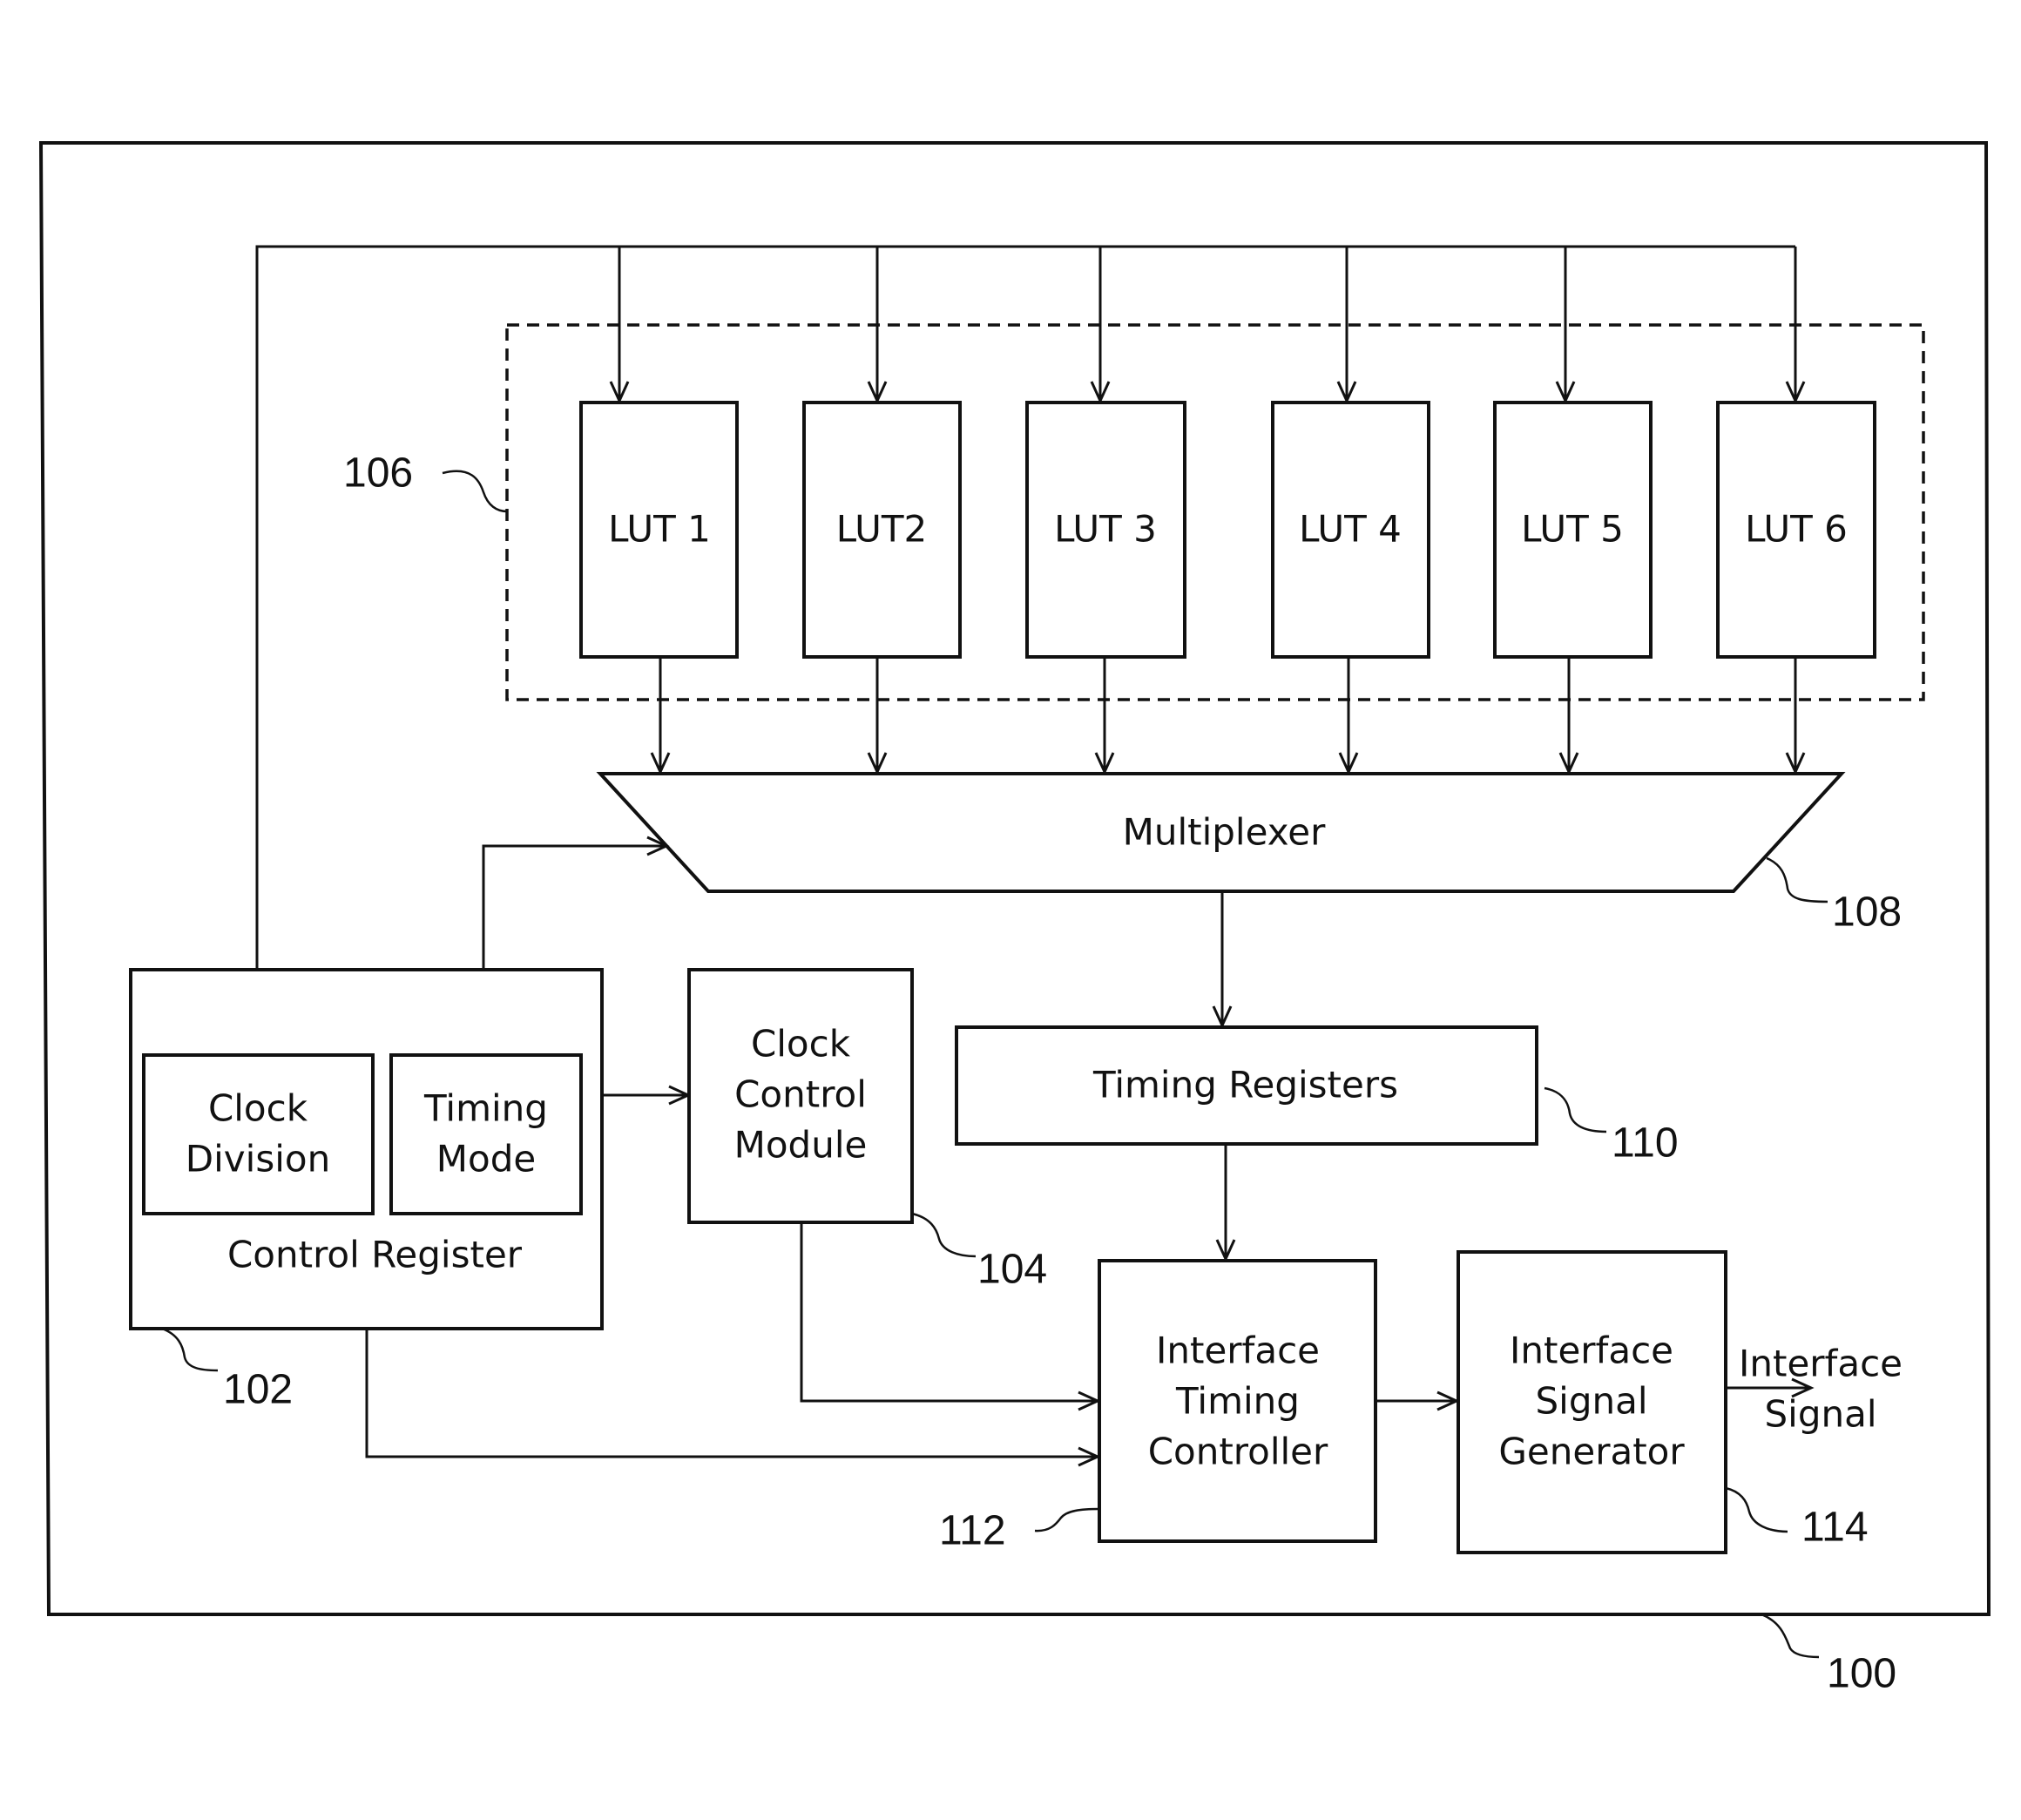 The image size is (2021, 1820). What do you see at coordinates (258, 1108) in the screenshot?
I see `clock-division-label-line-1: Clock` at bounding box center [258, 1108].